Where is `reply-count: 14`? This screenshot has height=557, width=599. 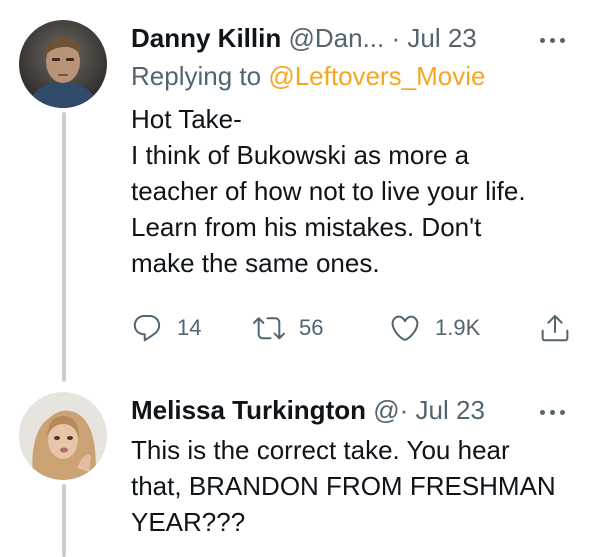 reply-count: 14 is located at coordinates (189, 327).